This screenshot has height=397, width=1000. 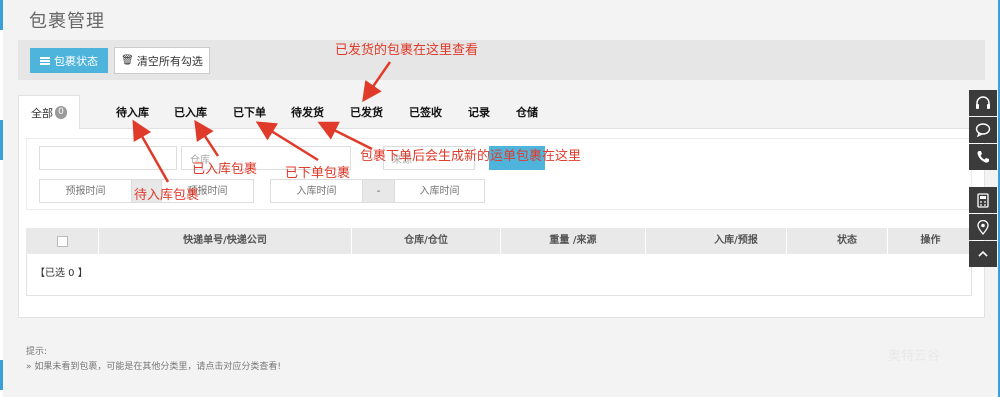 What do you see at coordinates (207, 138) in the screenshot?
I see `arrow-in-stock` at bounding box center [207, 138].